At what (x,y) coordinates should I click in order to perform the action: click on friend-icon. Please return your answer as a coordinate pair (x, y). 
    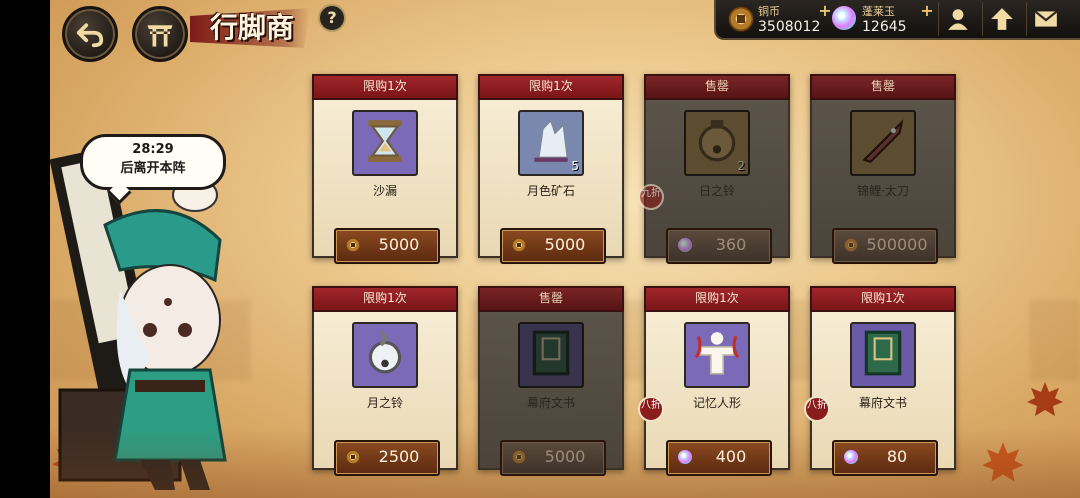
    Looking at the image, I should click on (958, 19).